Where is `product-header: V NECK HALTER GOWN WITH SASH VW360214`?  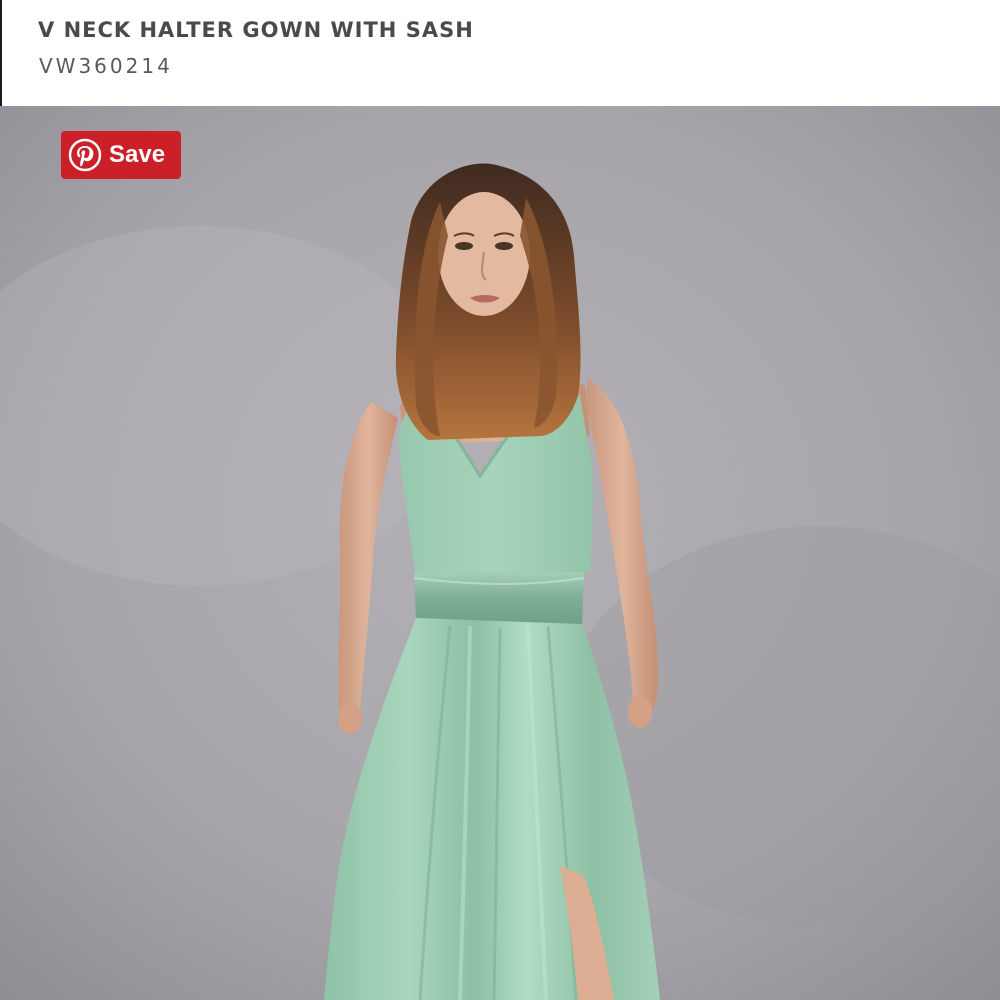
product-header: V NECK HALTER GOWN WITH SASH VW360214 is located at coordinates (500, 53).